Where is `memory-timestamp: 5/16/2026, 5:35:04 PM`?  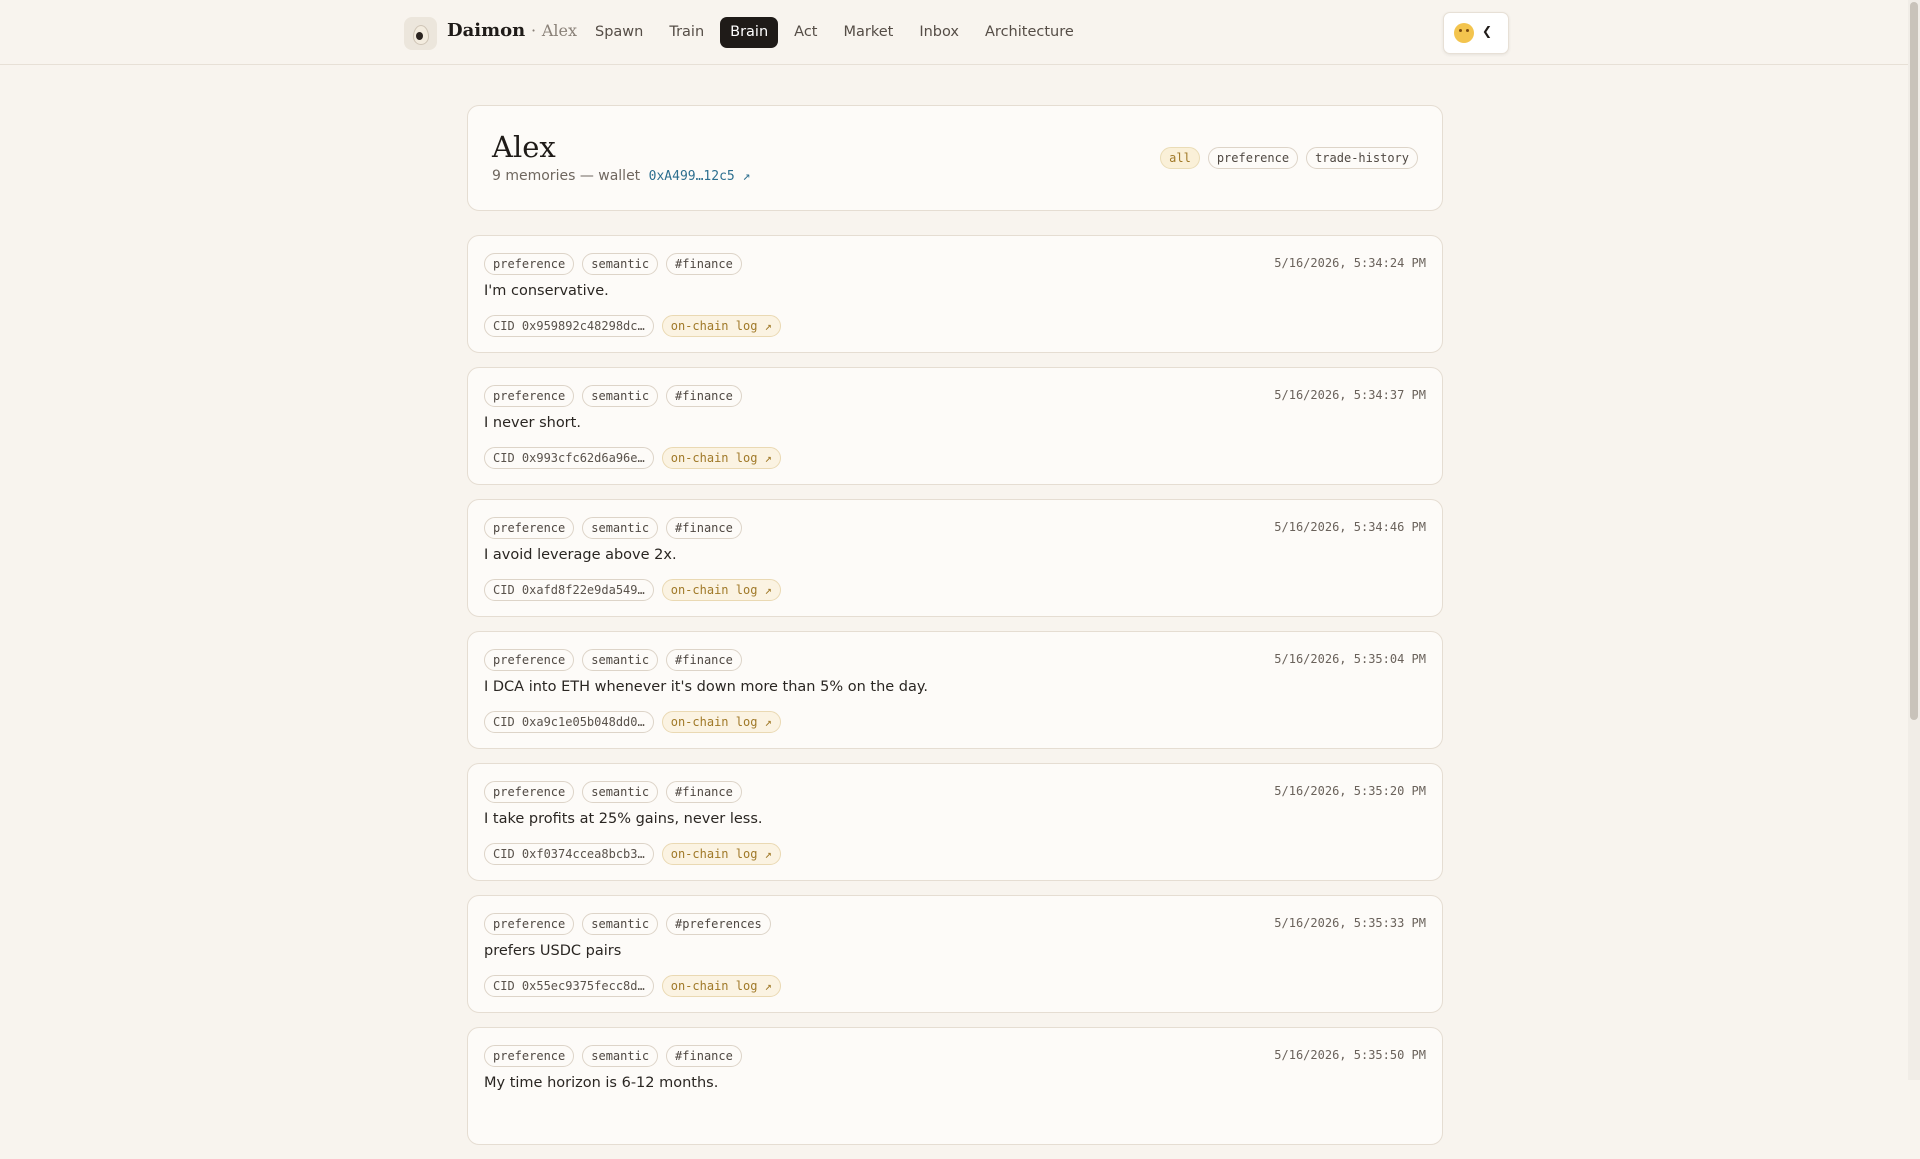
memory-timestamp: 5/16/2026, 5:35:04 PM is located at coordinates (1350, 659).